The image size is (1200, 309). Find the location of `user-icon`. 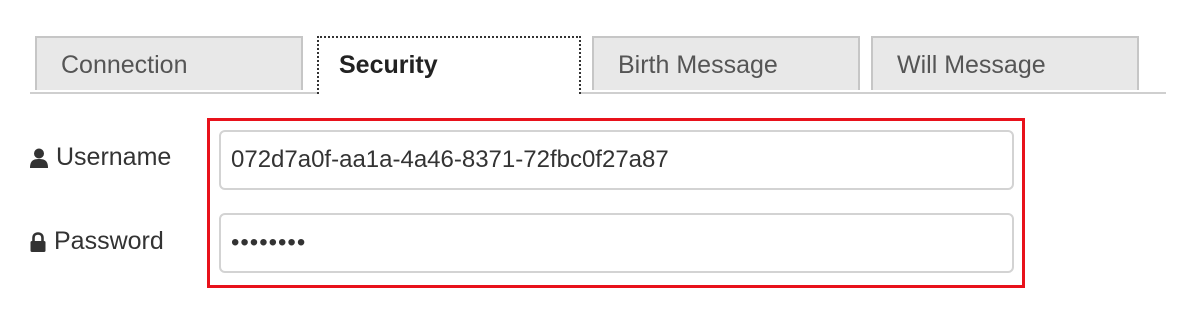

user-icon is located at coordinates (39, 158).